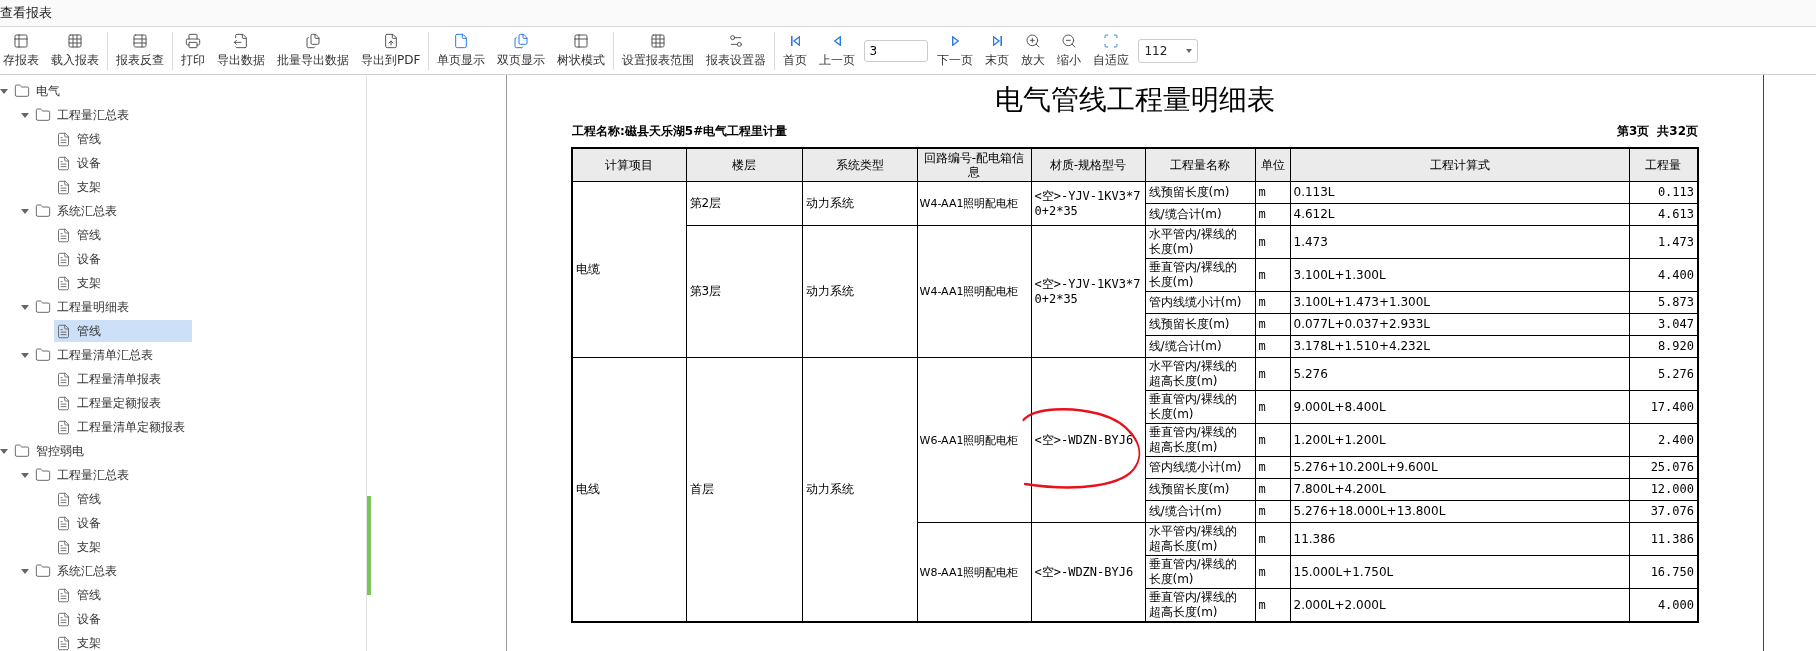 The image size is (1816, 651). I want to click on tree-item: 工程量定额报表, so click(111, 403).